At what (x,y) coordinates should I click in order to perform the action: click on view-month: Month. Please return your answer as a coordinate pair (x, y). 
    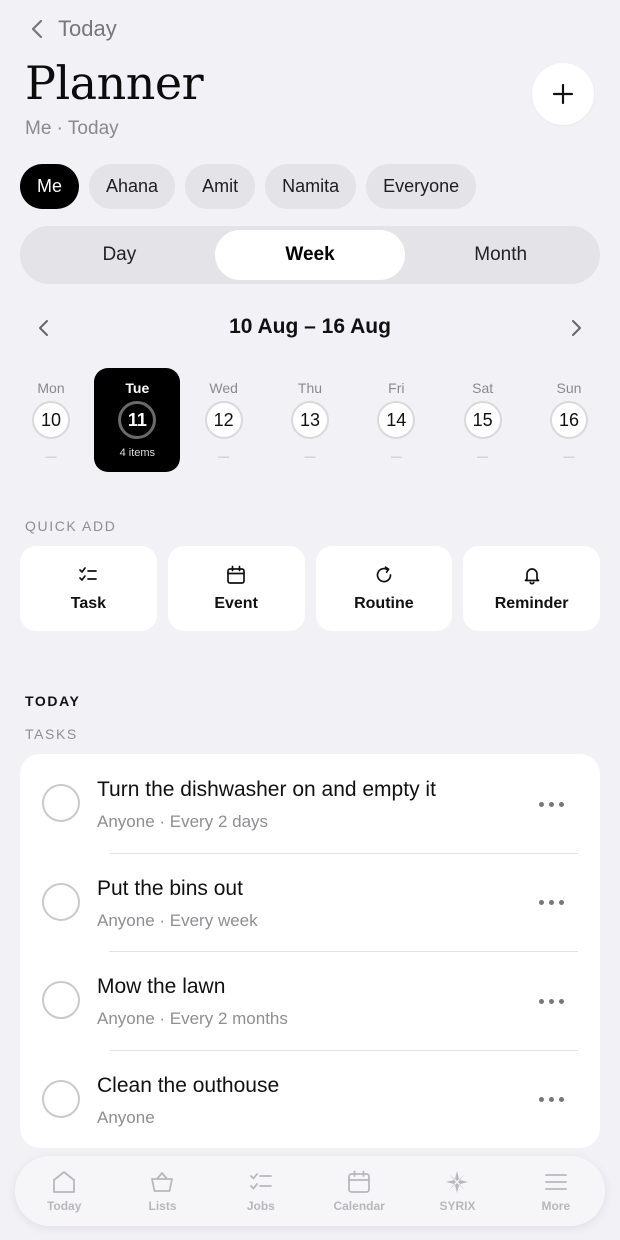
    Looking at the image, I should click on (500, 255).